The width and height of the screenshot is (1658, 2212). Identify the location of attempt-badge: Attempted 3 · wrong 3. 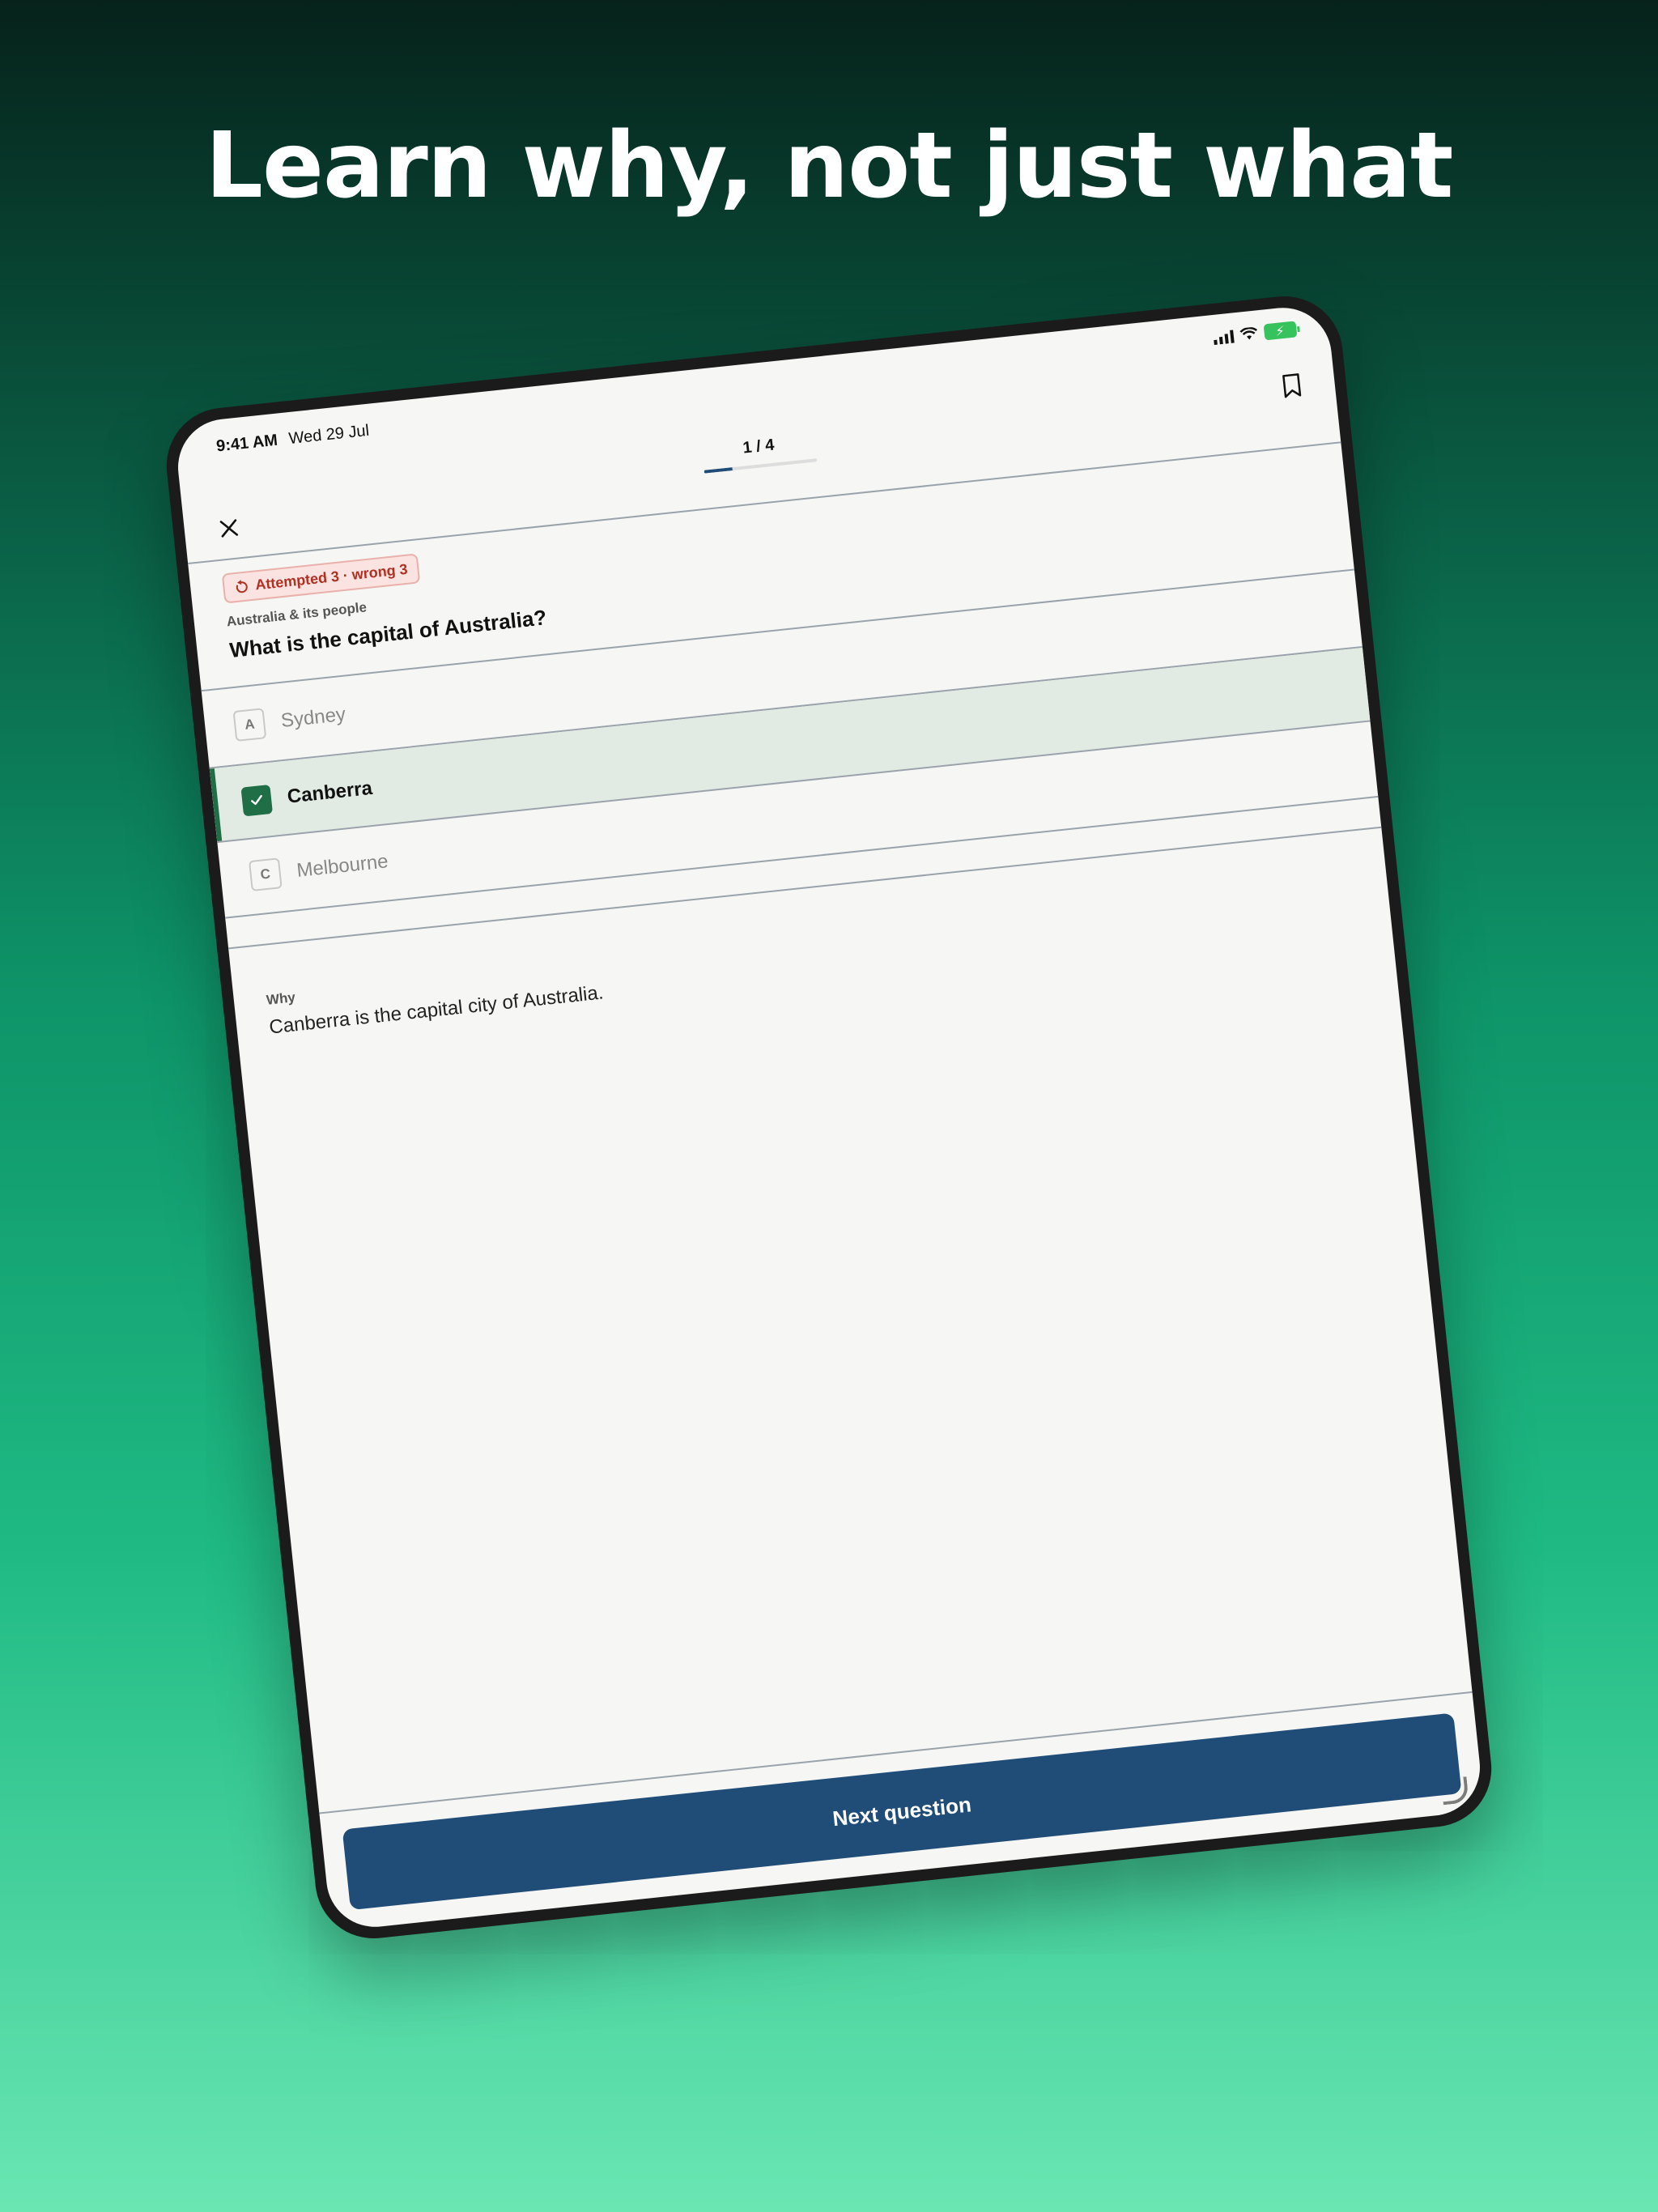
(321, 578).